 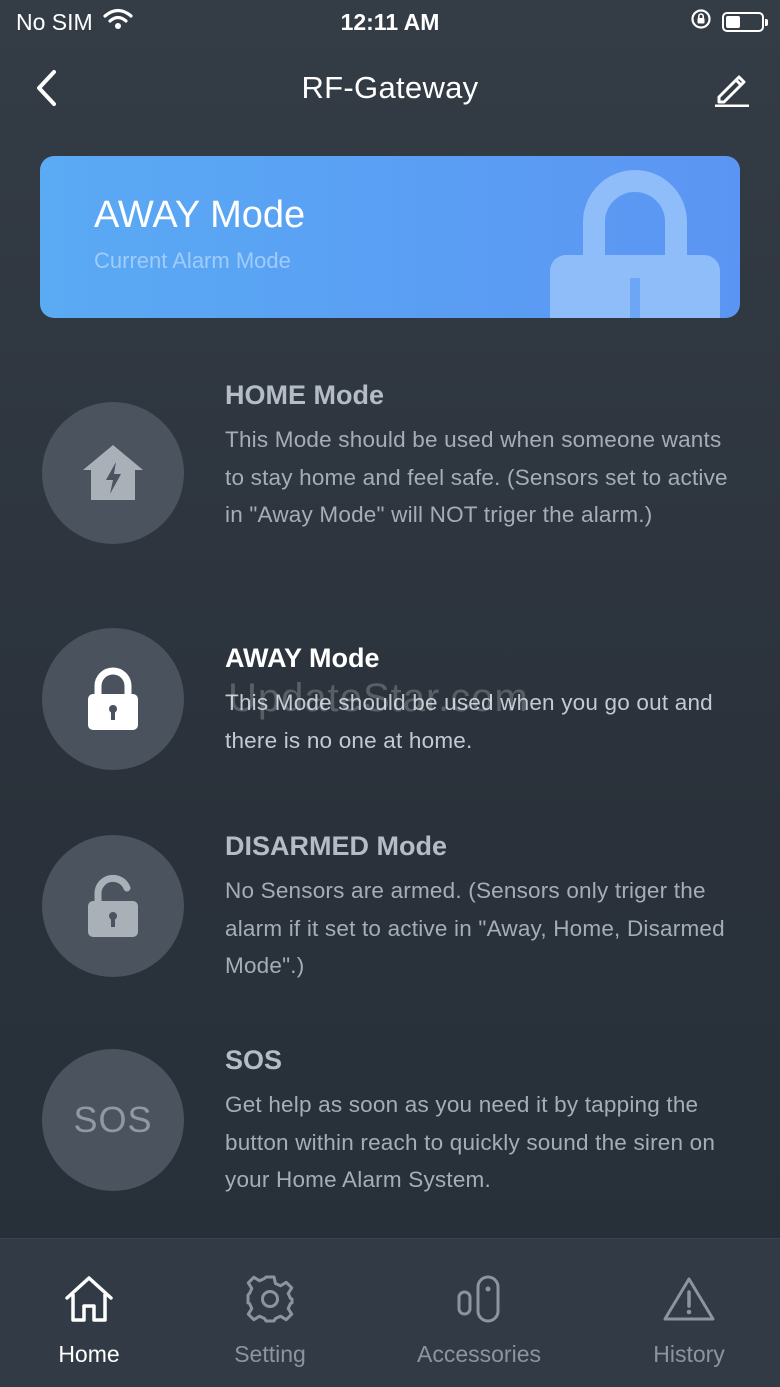 I want to click on unlock-icon, so click(x=113, y=905).